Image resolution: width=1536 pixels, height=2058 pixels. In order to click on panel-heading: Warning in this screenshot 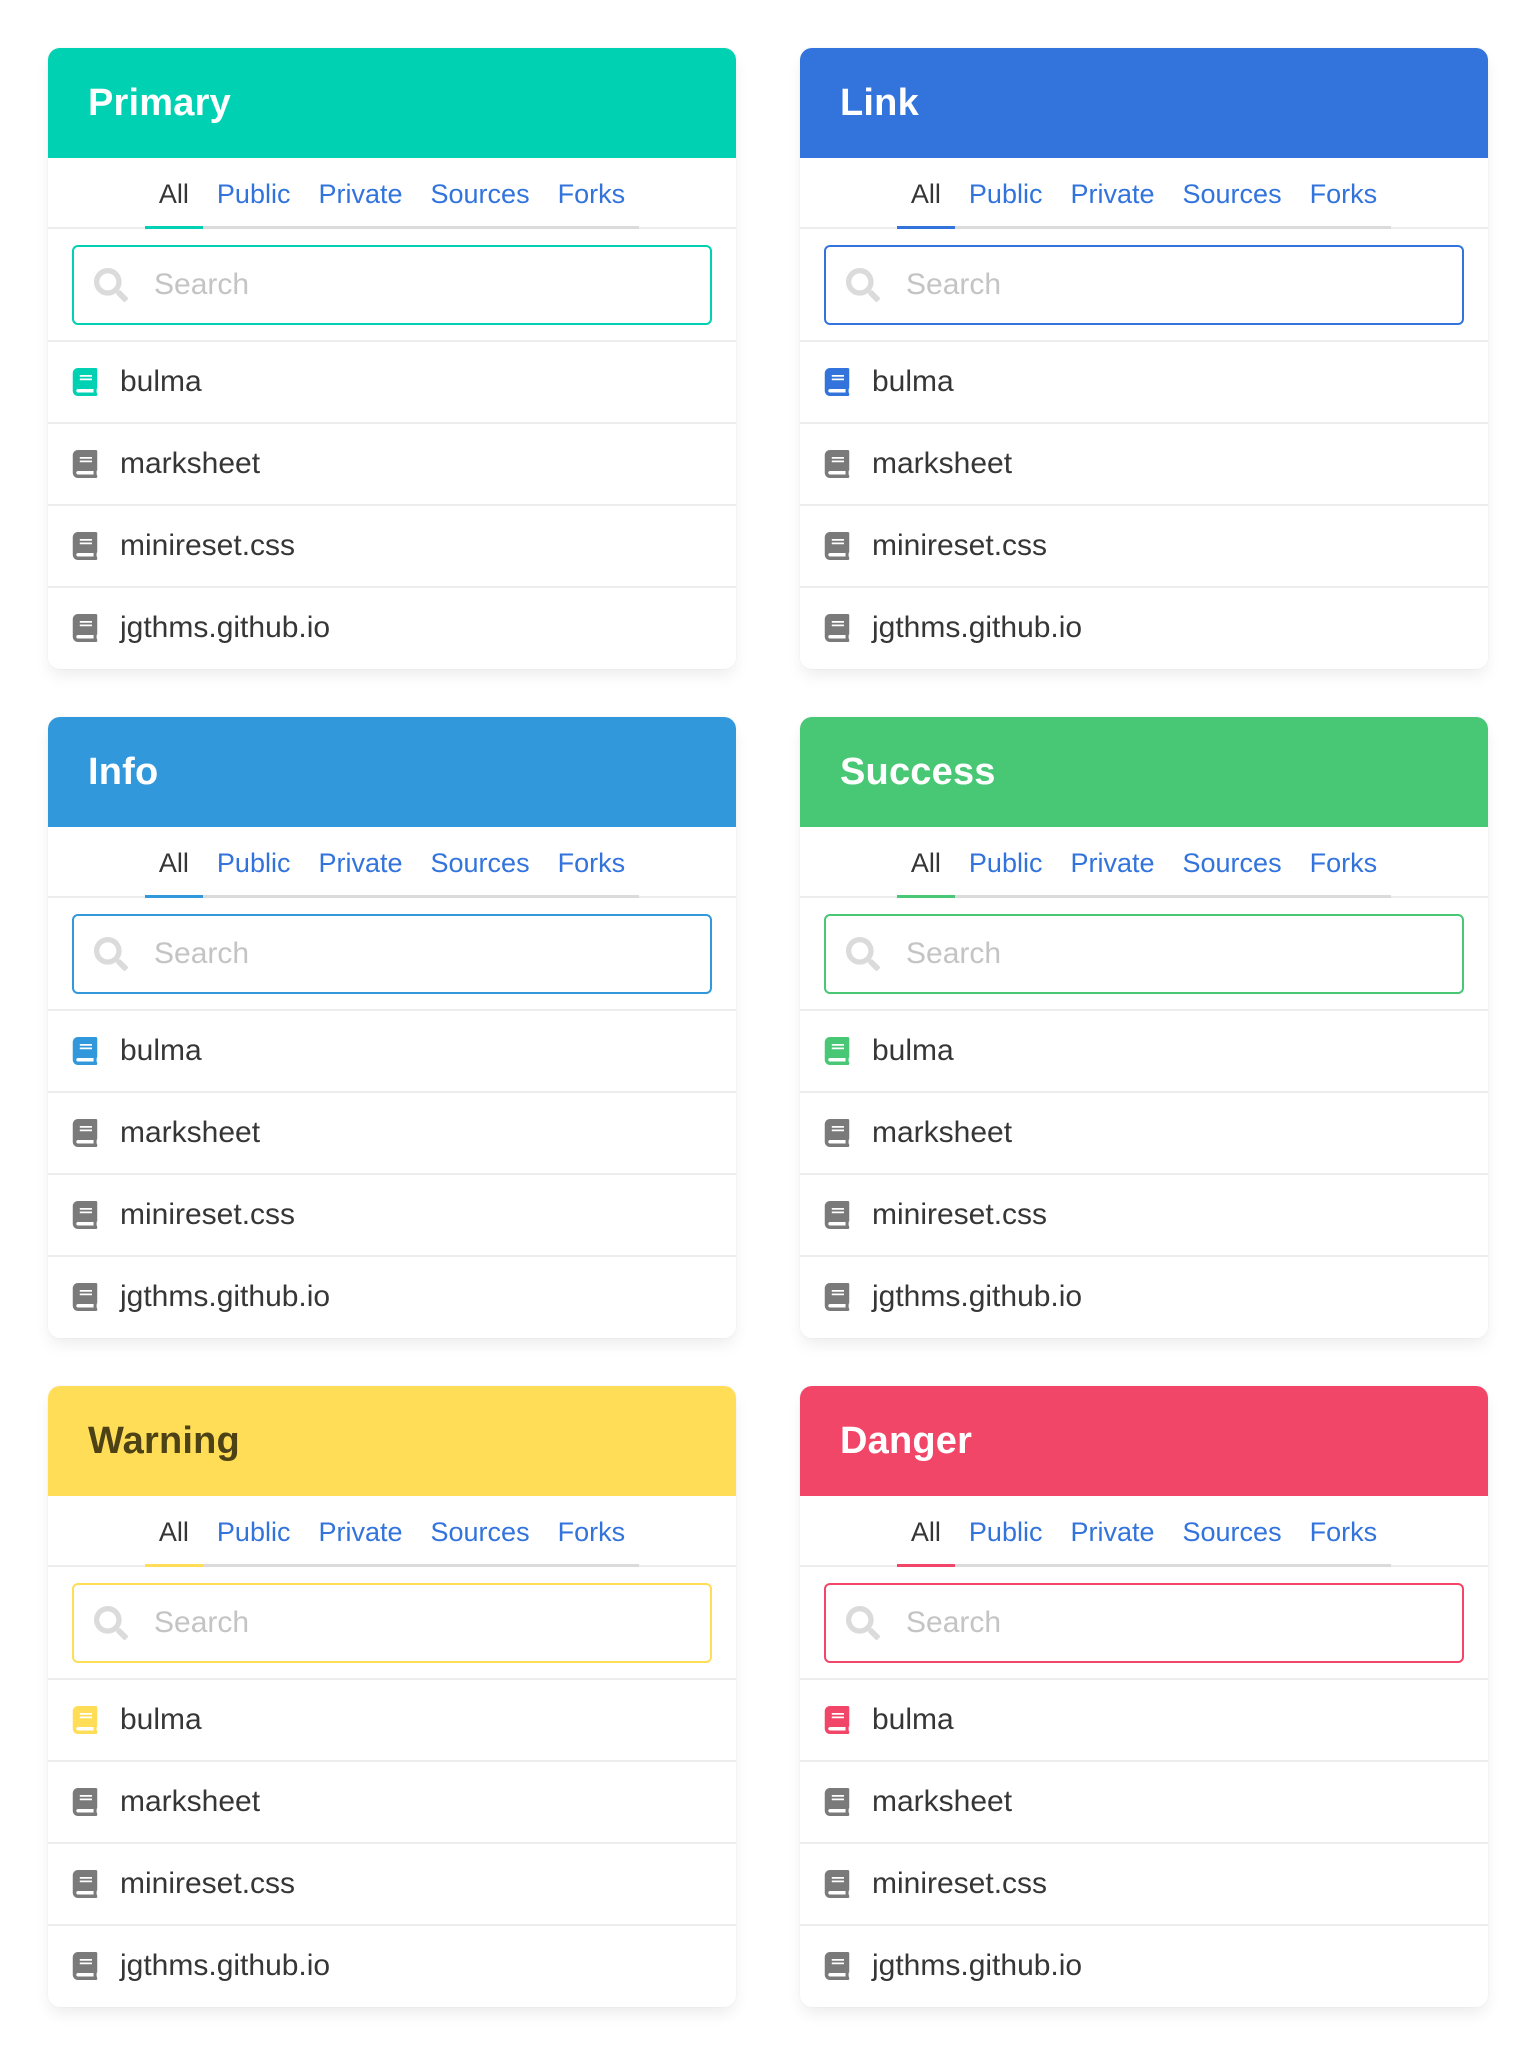, I will do `click(392, 1441)`.